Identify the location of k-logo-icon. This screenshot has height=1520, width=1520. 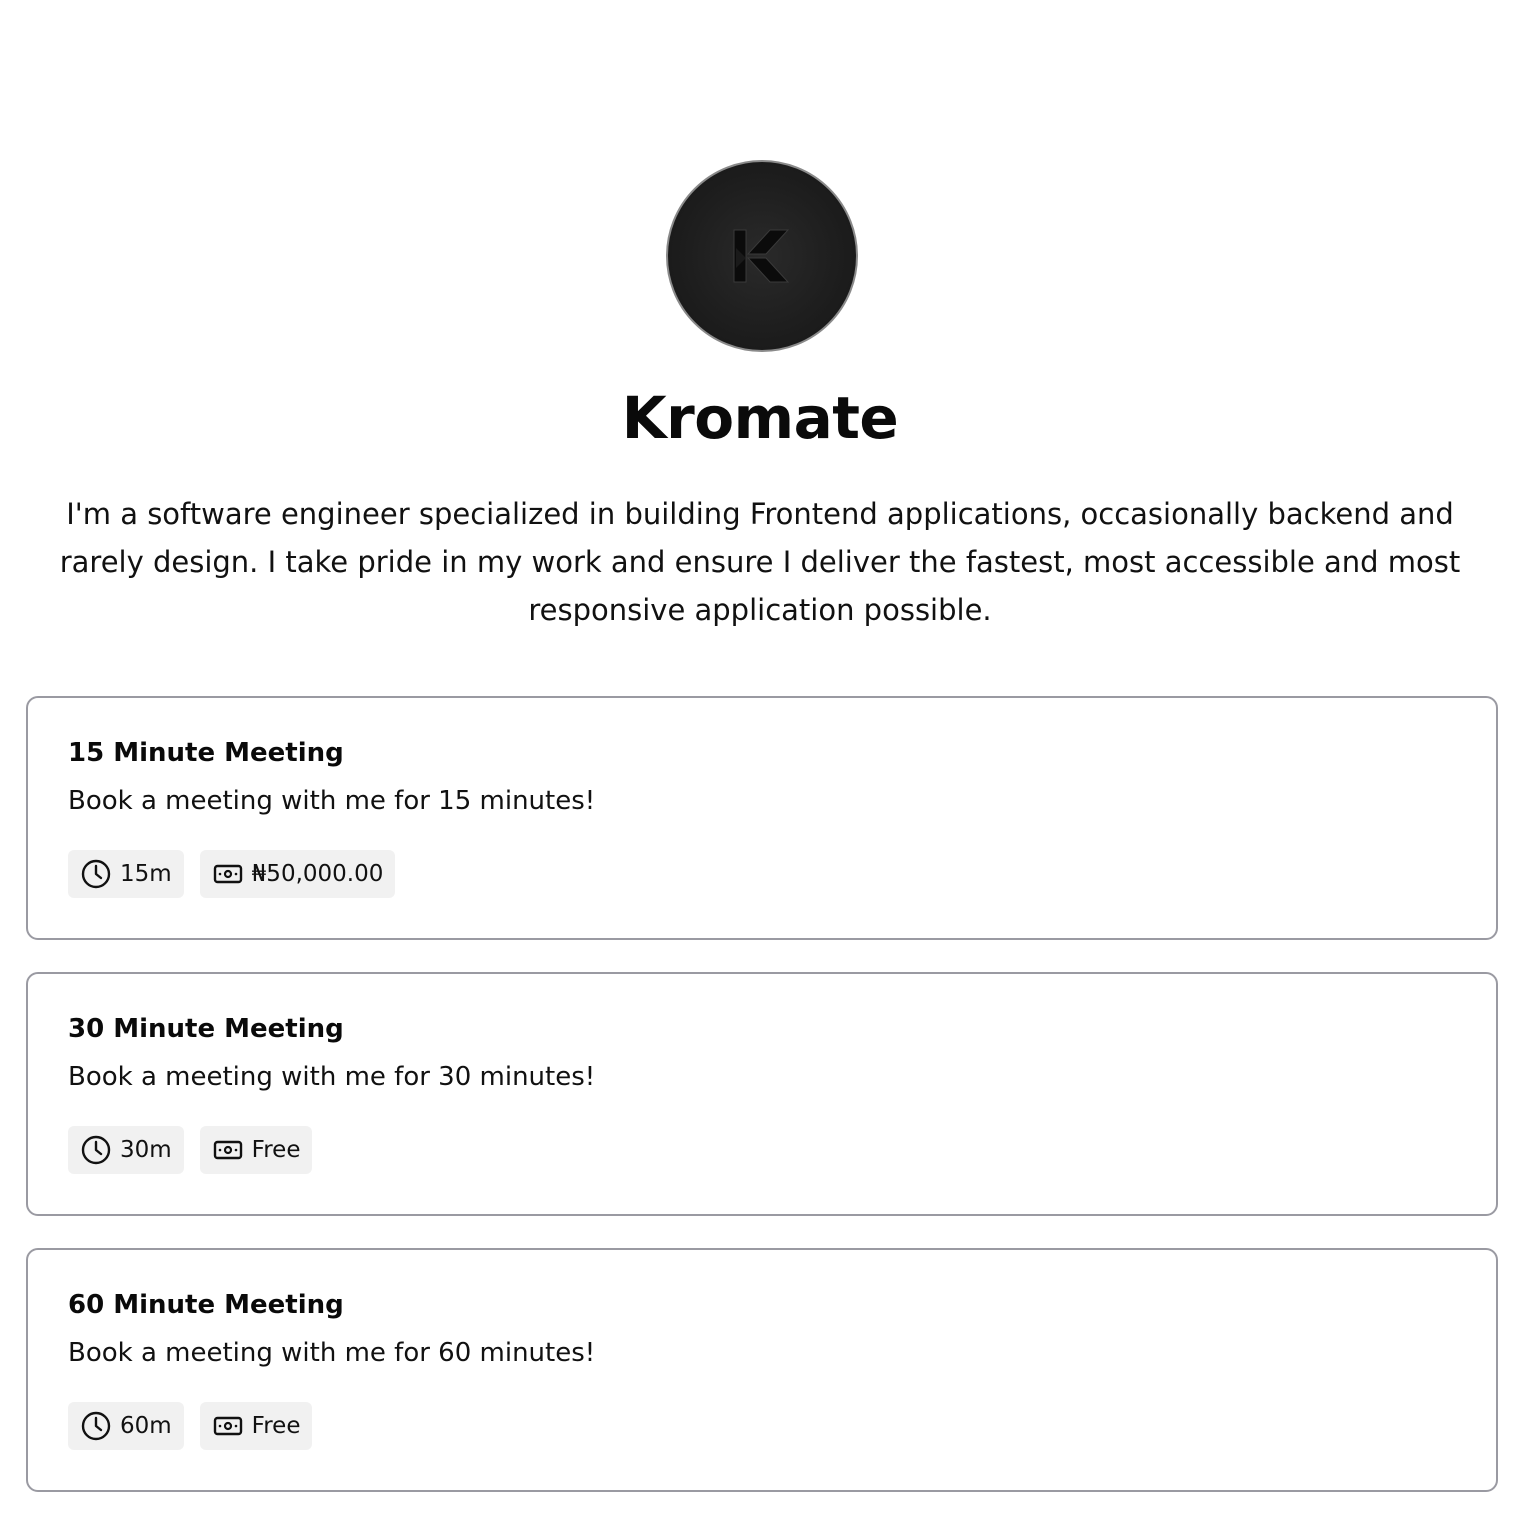
(761, 256).